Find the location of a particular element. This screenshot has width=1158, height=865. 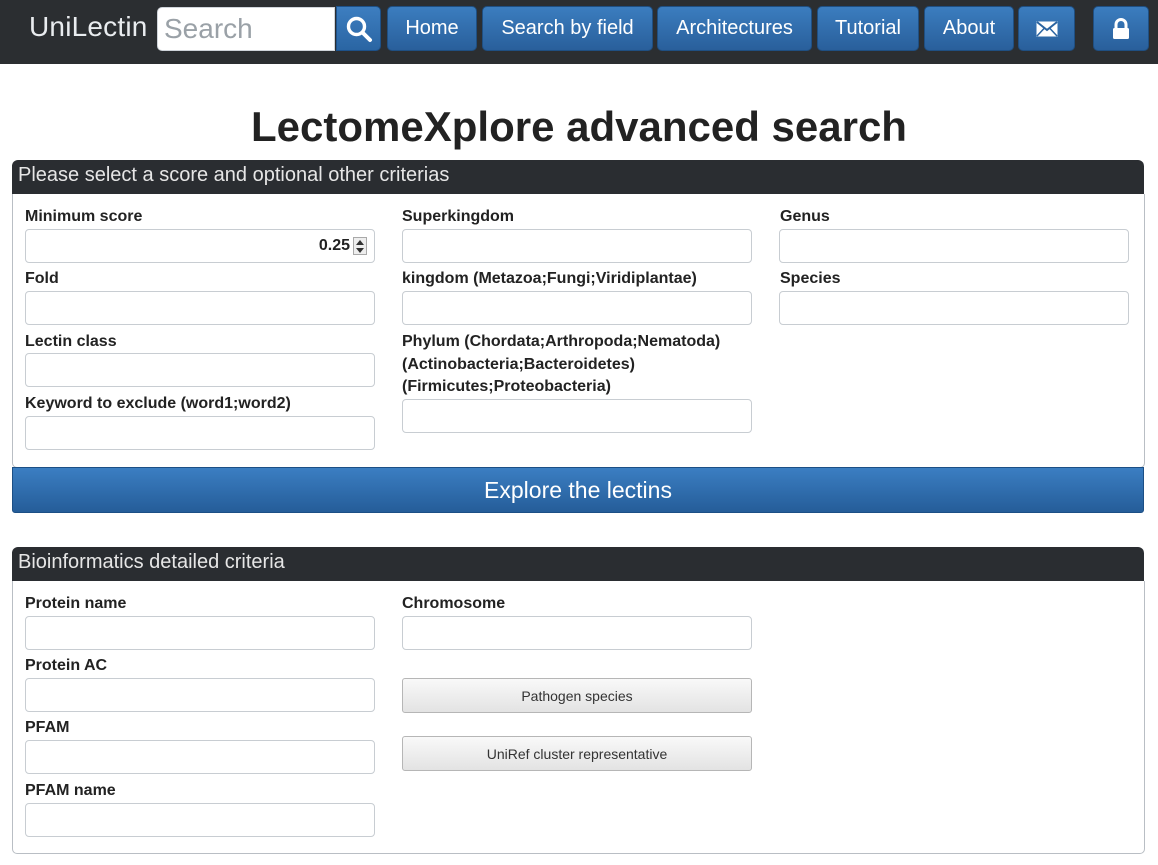

min-score-input: 0.25 is located at coordinates (200, 246).